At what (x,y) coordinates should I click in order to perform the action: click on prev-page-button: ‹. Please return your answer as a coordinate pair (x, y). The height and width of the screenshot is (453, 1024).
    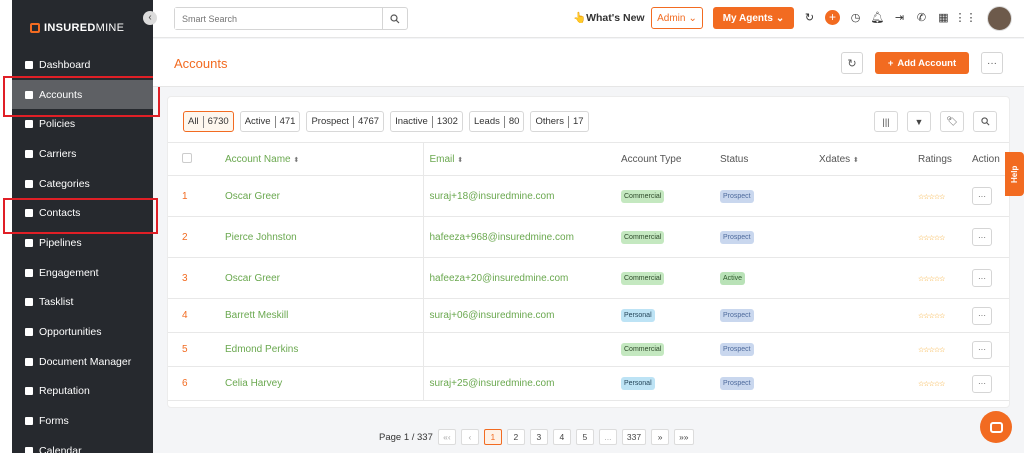
    Looking at the image, I should click on (469, 437).